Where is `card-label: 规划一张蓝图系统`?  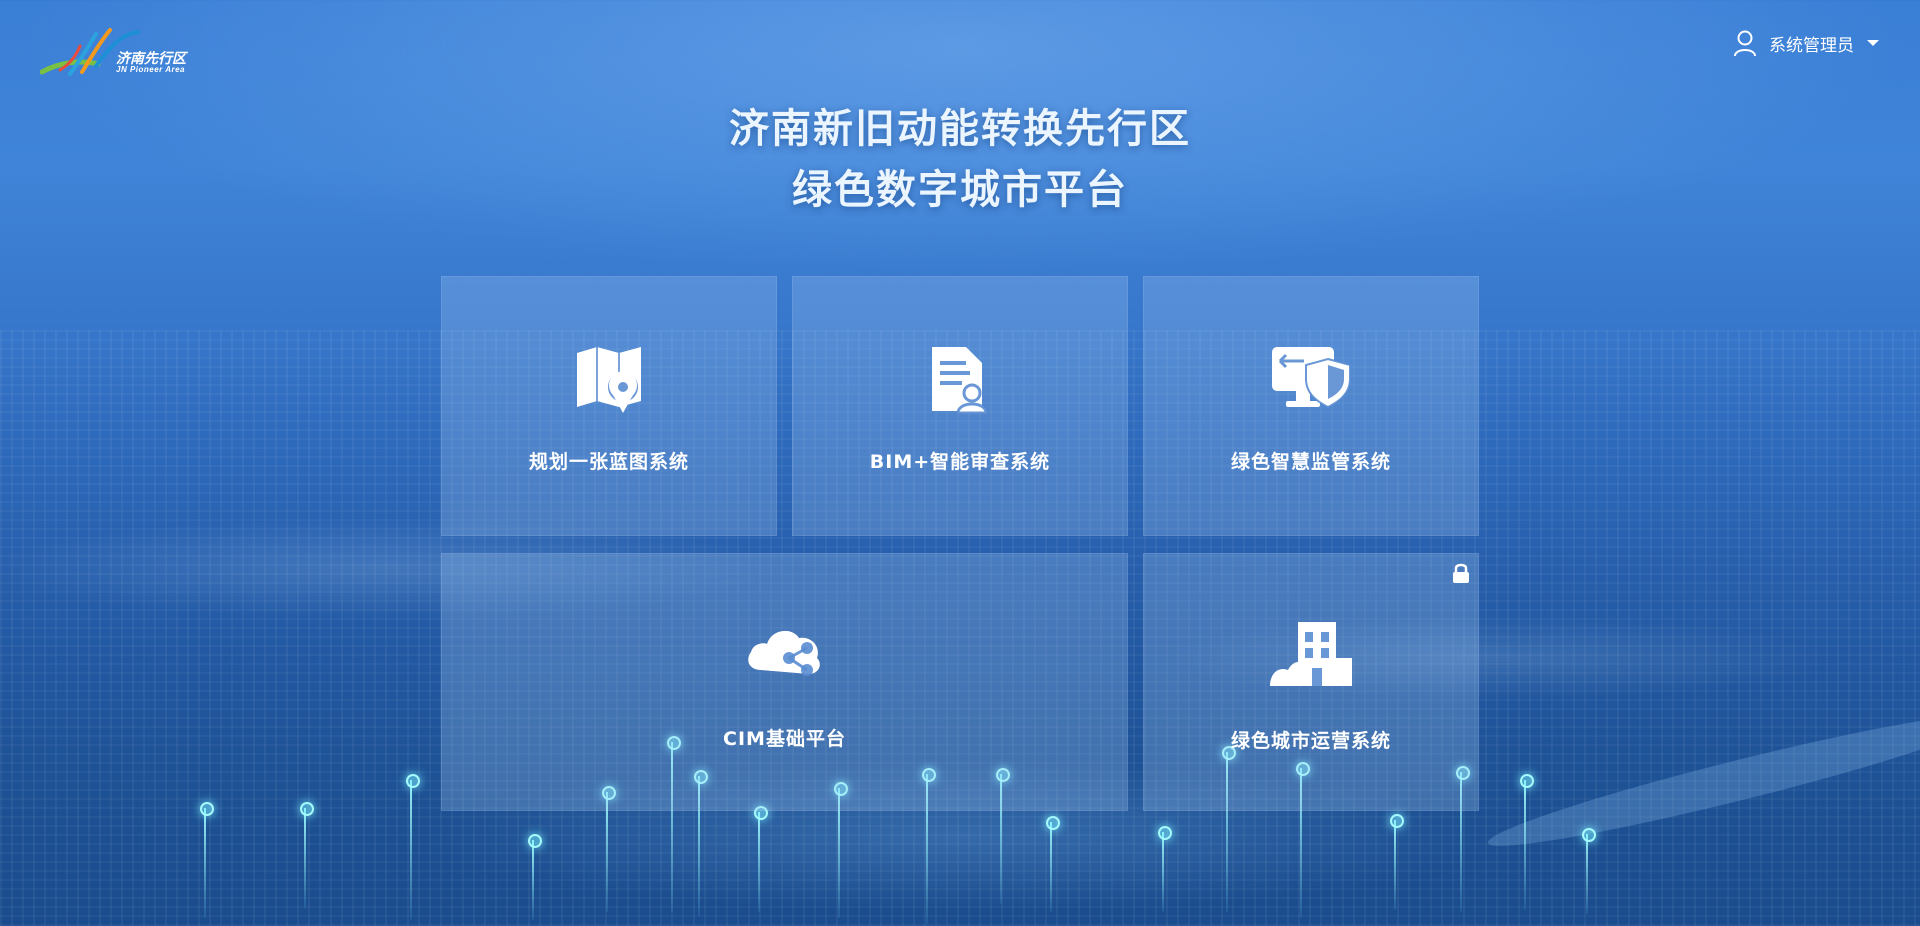
card-label: 规划一张蓝图系统 is located at coordinates (608, 462).